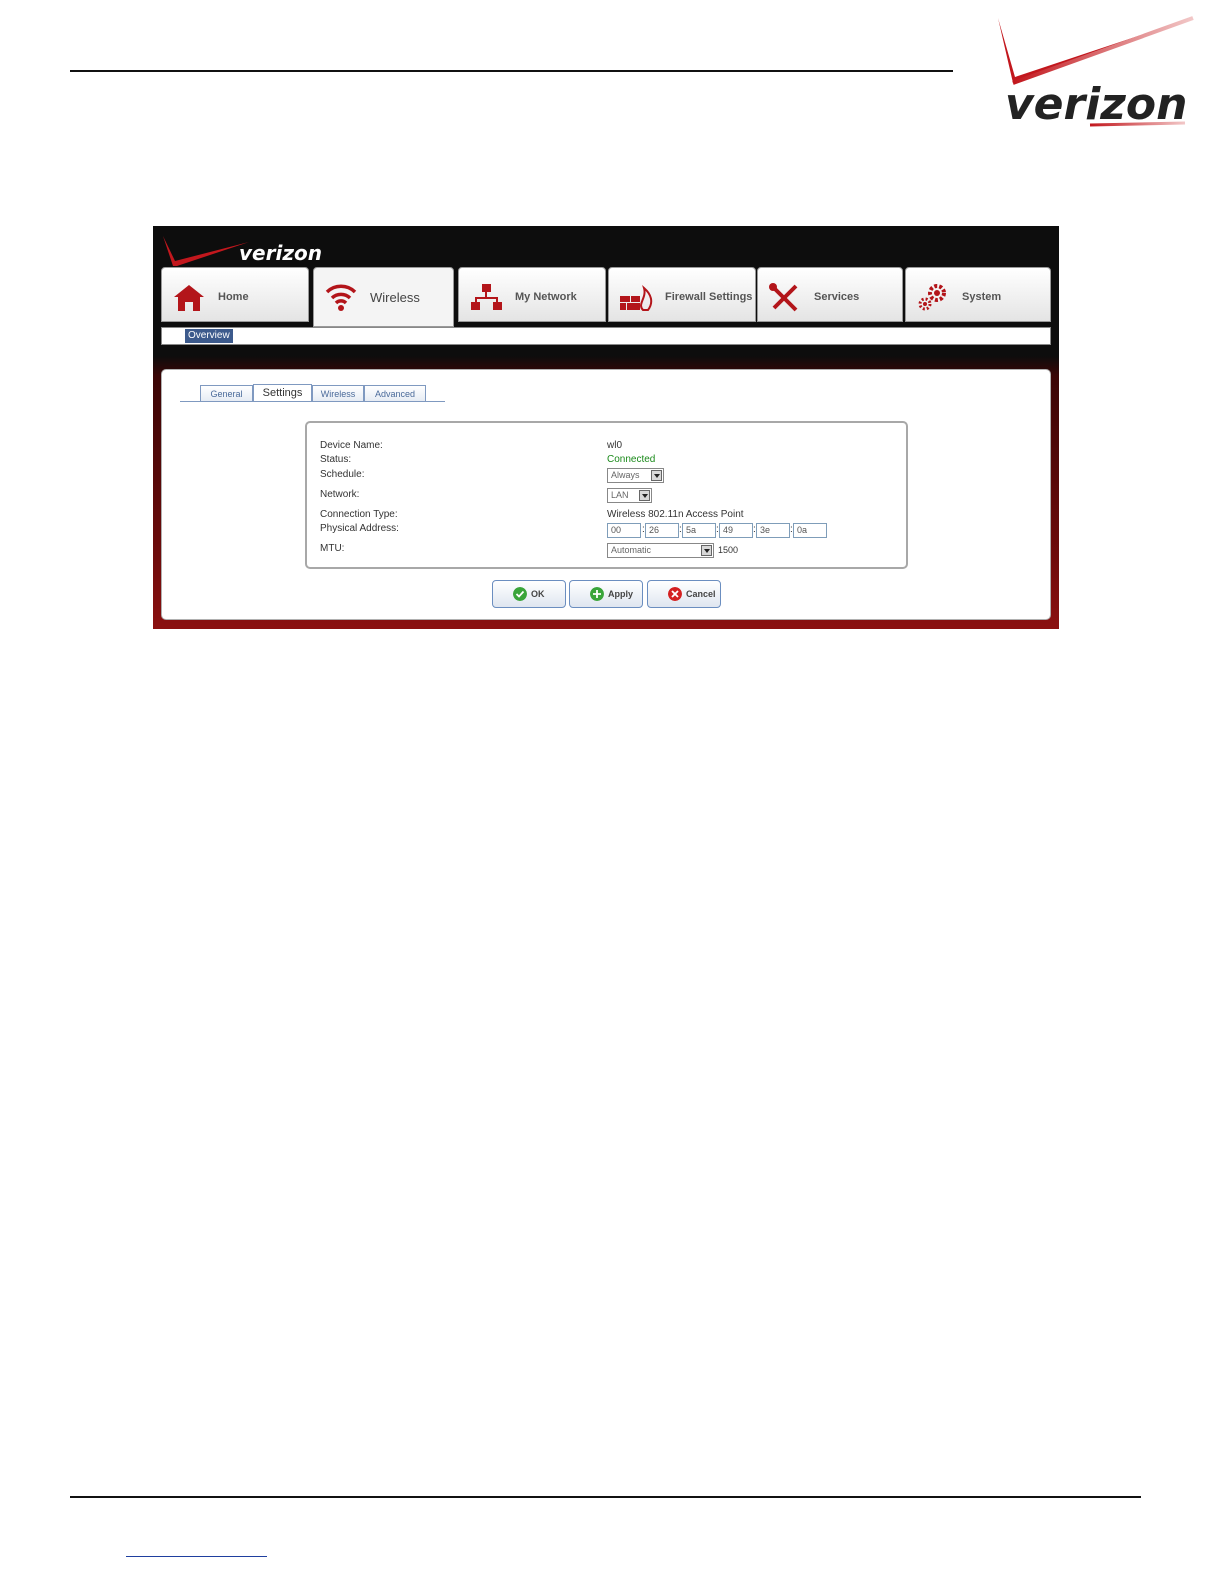 The width and height of the screenshot is (1224, 1584). What do you see at coordinates (209, 336) in the screenshot?
I see `subnav-item-overview: Overview` at bounding box center [209, 336].